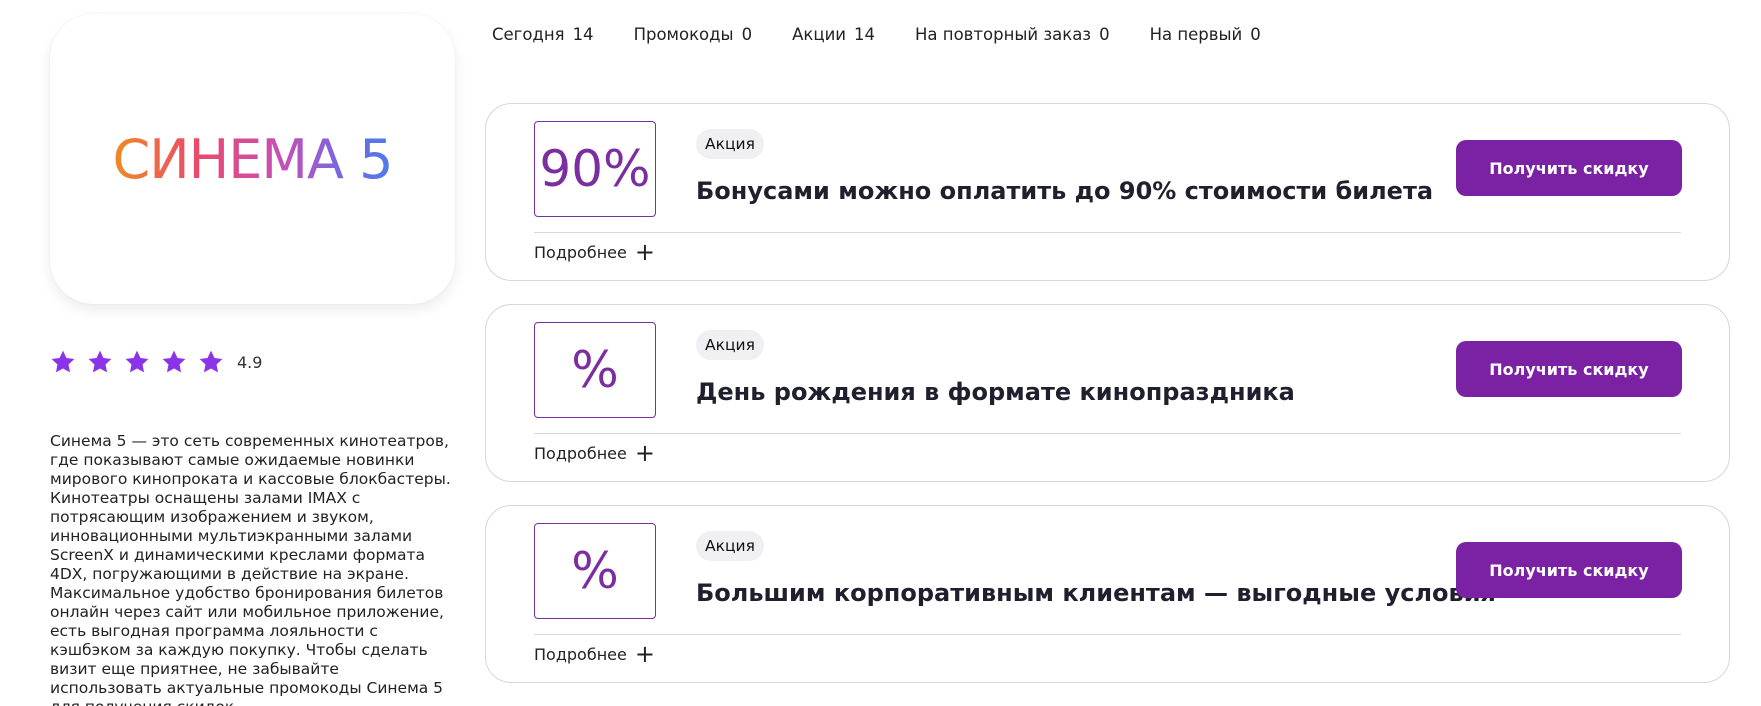 The image size is (1761, 706). I want to click on rating-value: 4.9, so click(250, 362).